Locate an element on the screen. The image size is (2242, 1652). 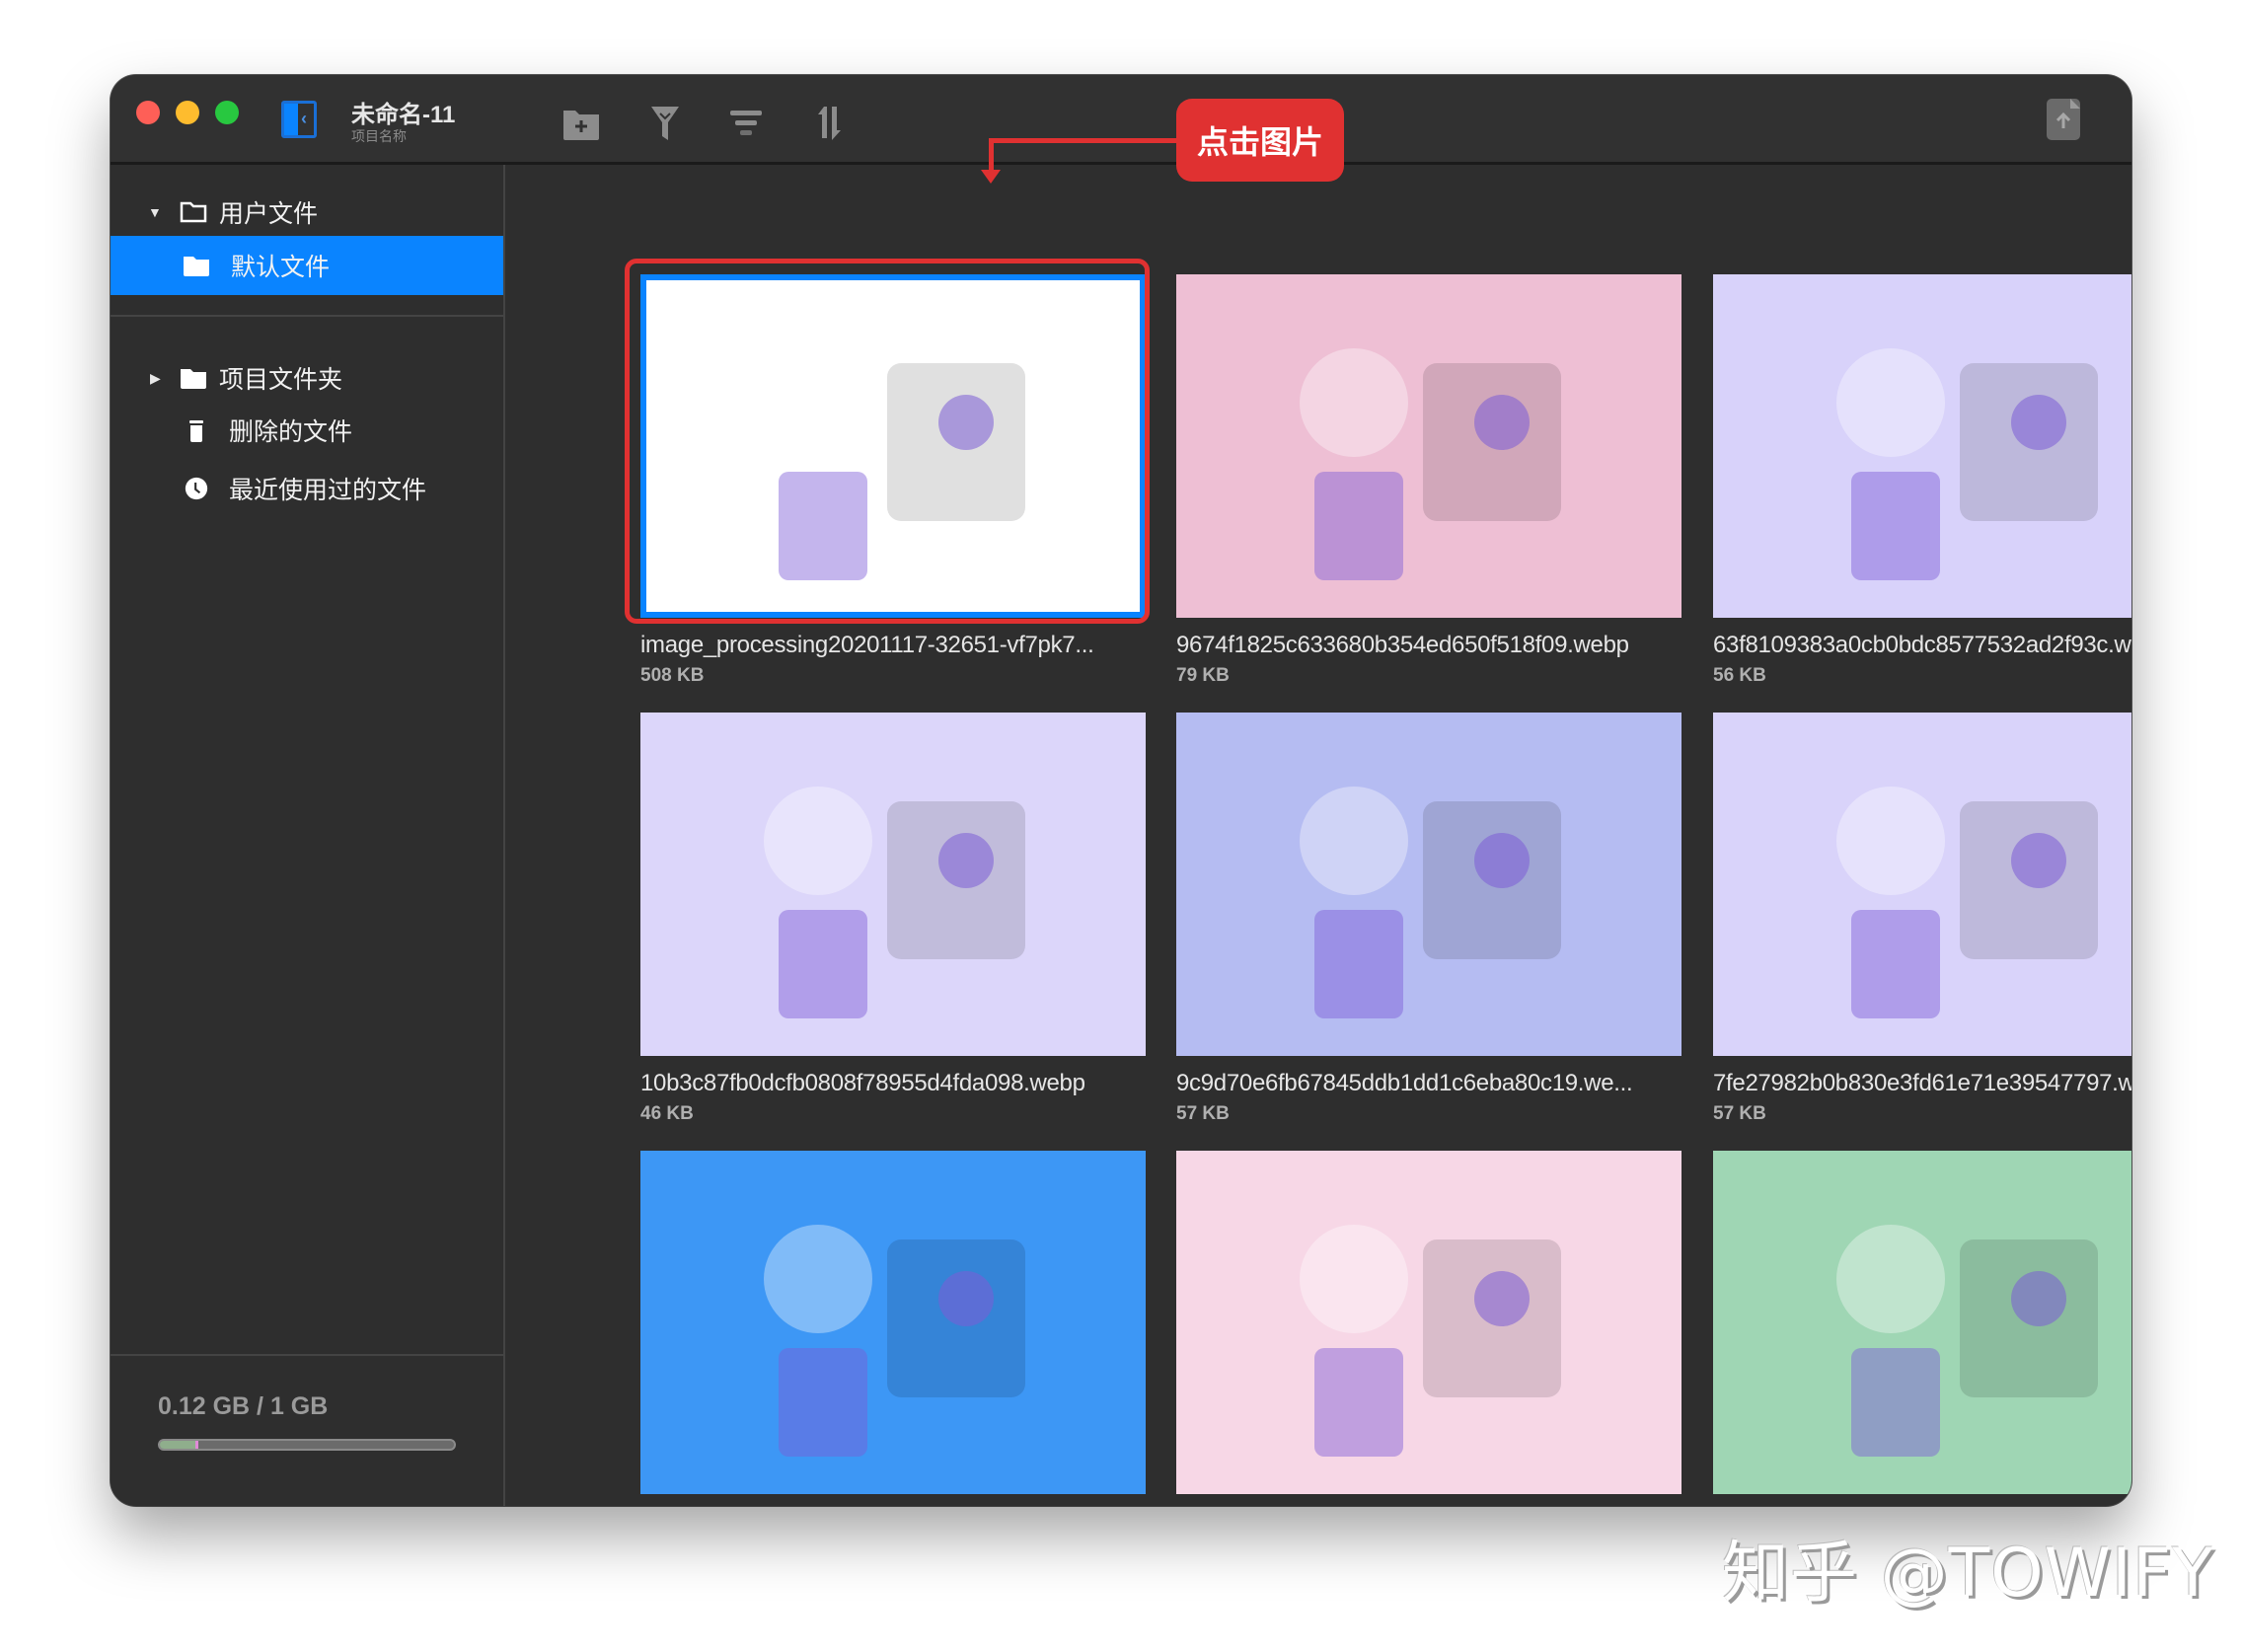
caret-down-icon: ▼ is located at coordinates (155, 212).